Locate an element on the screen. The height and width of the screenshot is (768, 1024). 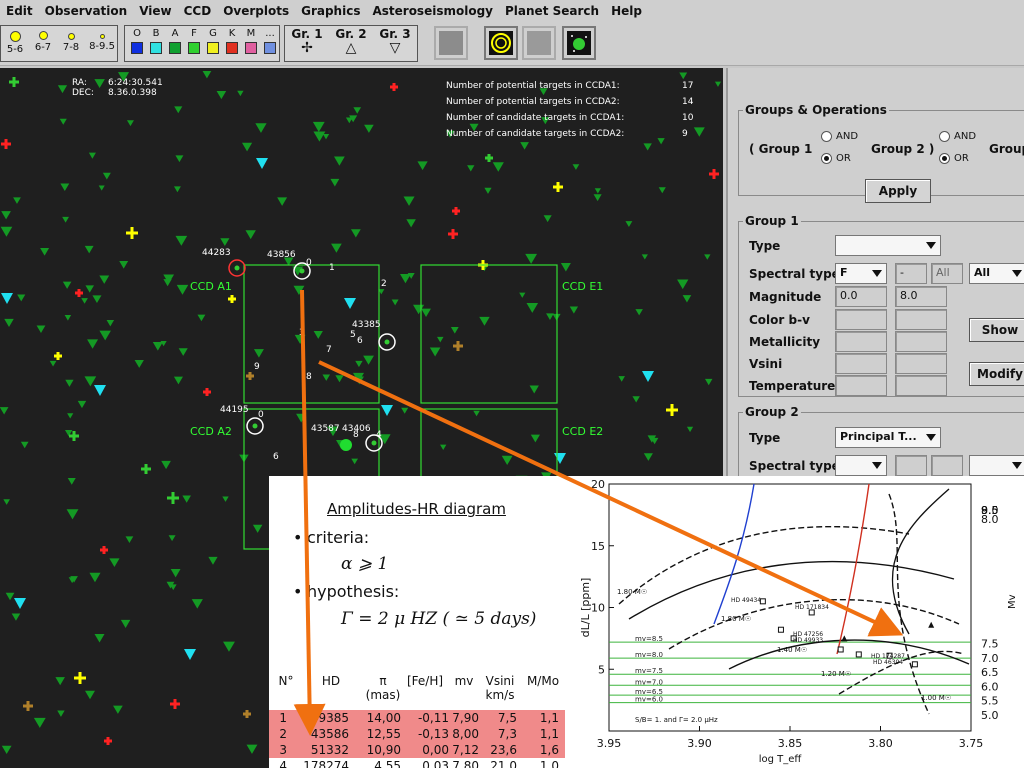
spectral-class-legend-item: F is located at coordinates (194, 41).